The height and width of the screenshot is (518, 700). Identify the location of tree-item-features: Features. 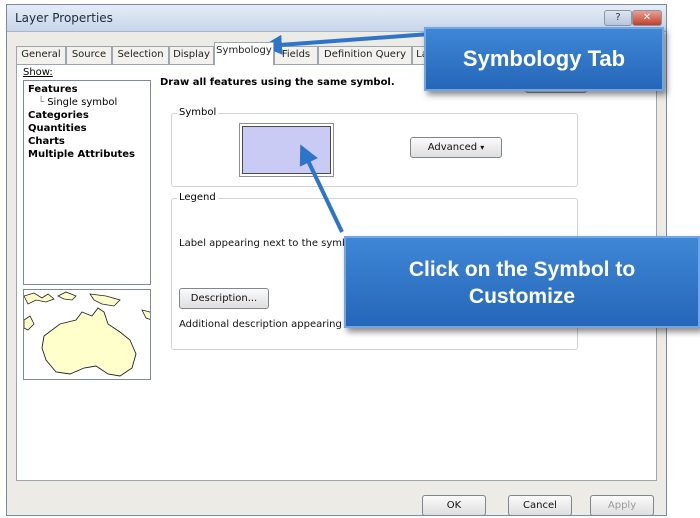
(53, 89).